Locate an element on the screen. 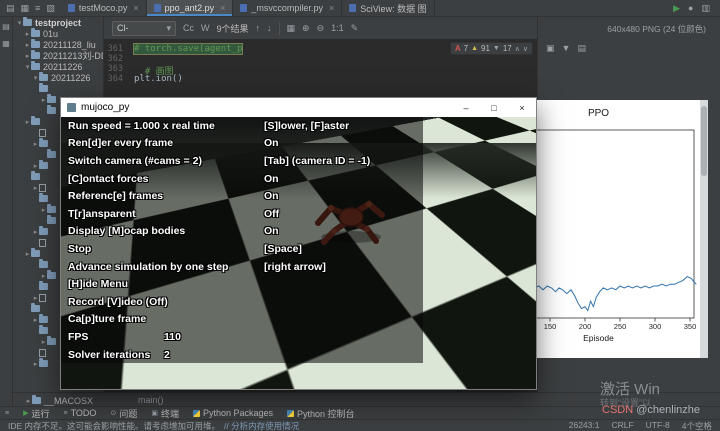  zoom-out-icon: ⊖ is located at coordinates (321, 28).